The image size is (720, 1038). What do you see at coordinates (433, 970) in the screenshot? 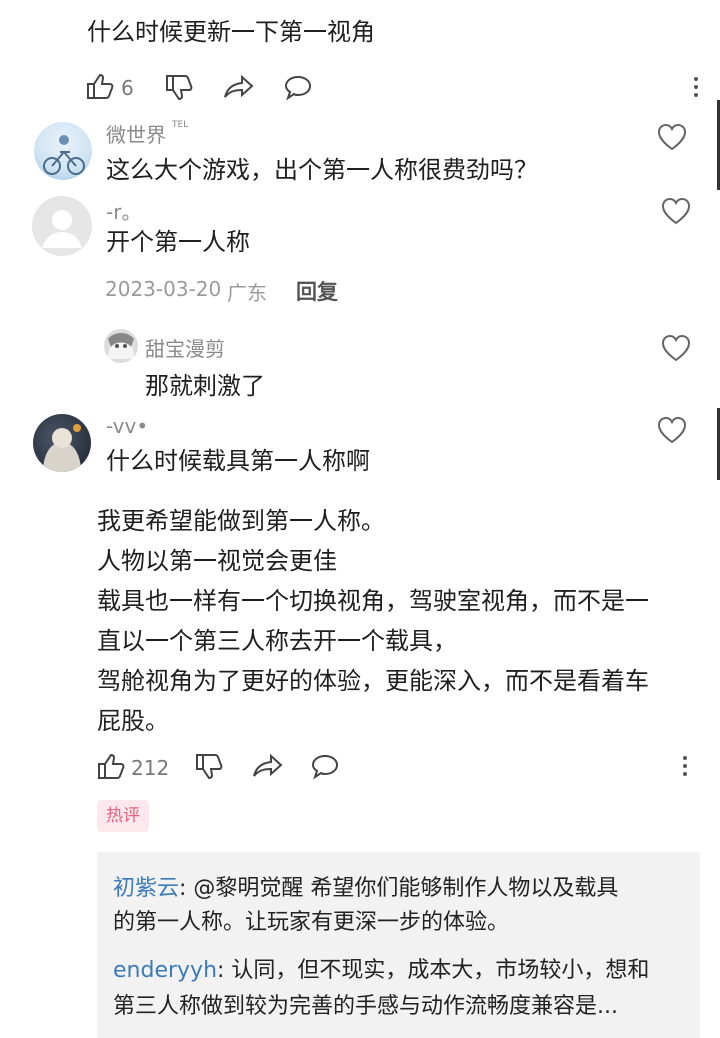
I see `hot-reply-text: : 认同，但不现实，成本大，市场较小，想和` at bounding box center [433, 970].